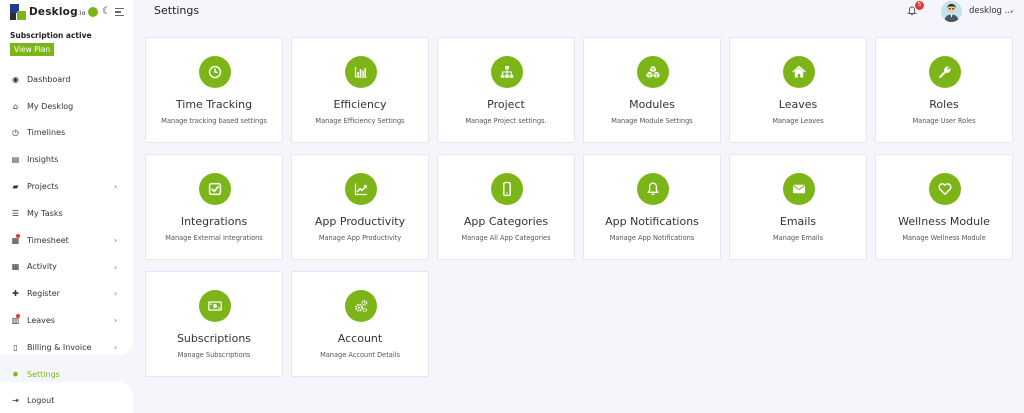 The image size is (1024, 413). Describe the element at coordinates (214, 207) in the screenshot. I see `settings-card-integrations: Integrations Manage External Integrations` at that location.